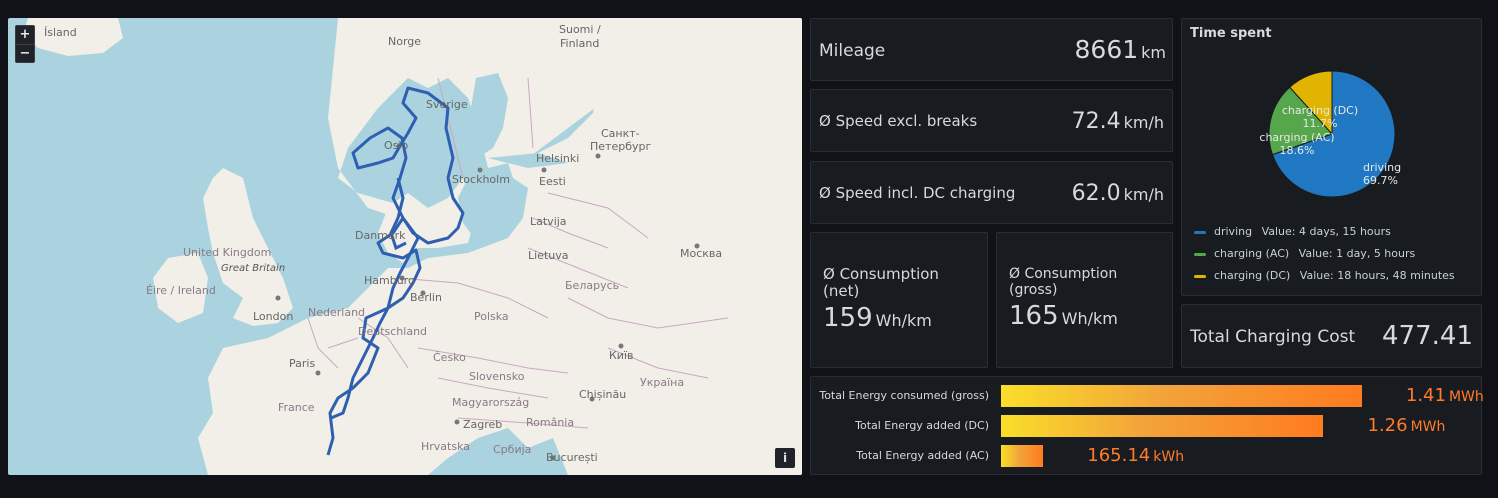 The height and width of the screenshot is (498, 1498). Describe the element at coordinates (903, 320) in the screenshot. I see `consumption-net-unit: Wh/km` at that location.